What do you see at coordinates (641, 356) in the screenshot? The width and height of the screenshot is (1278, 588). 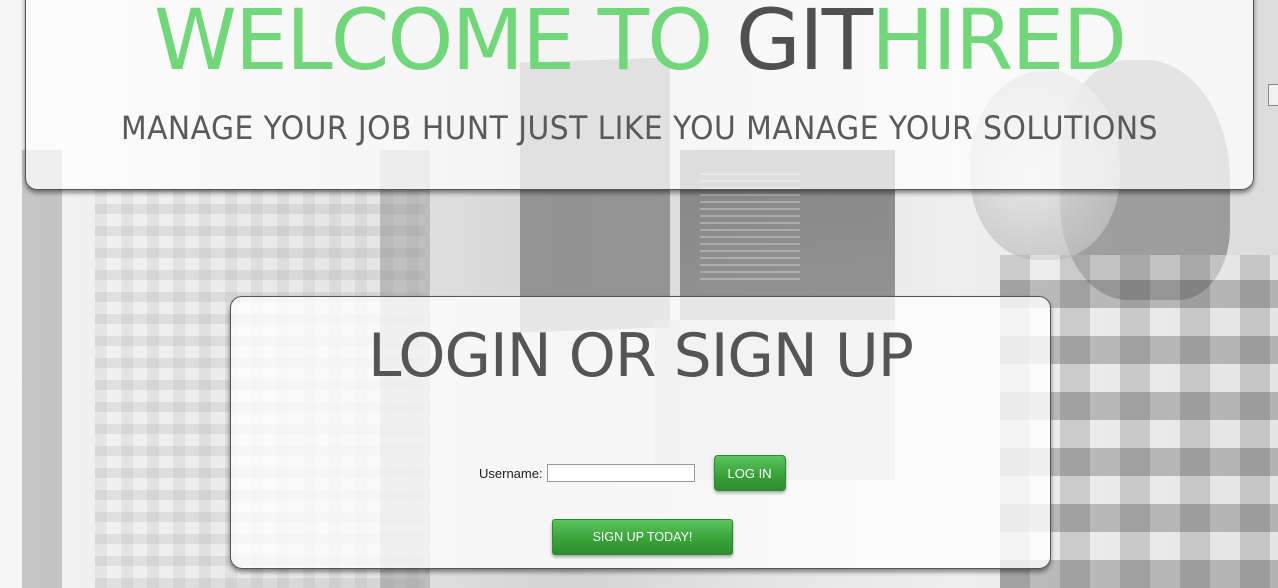 I see `login-heading: LOGIN OR SIGN UP` at bounding box center [641, 356].